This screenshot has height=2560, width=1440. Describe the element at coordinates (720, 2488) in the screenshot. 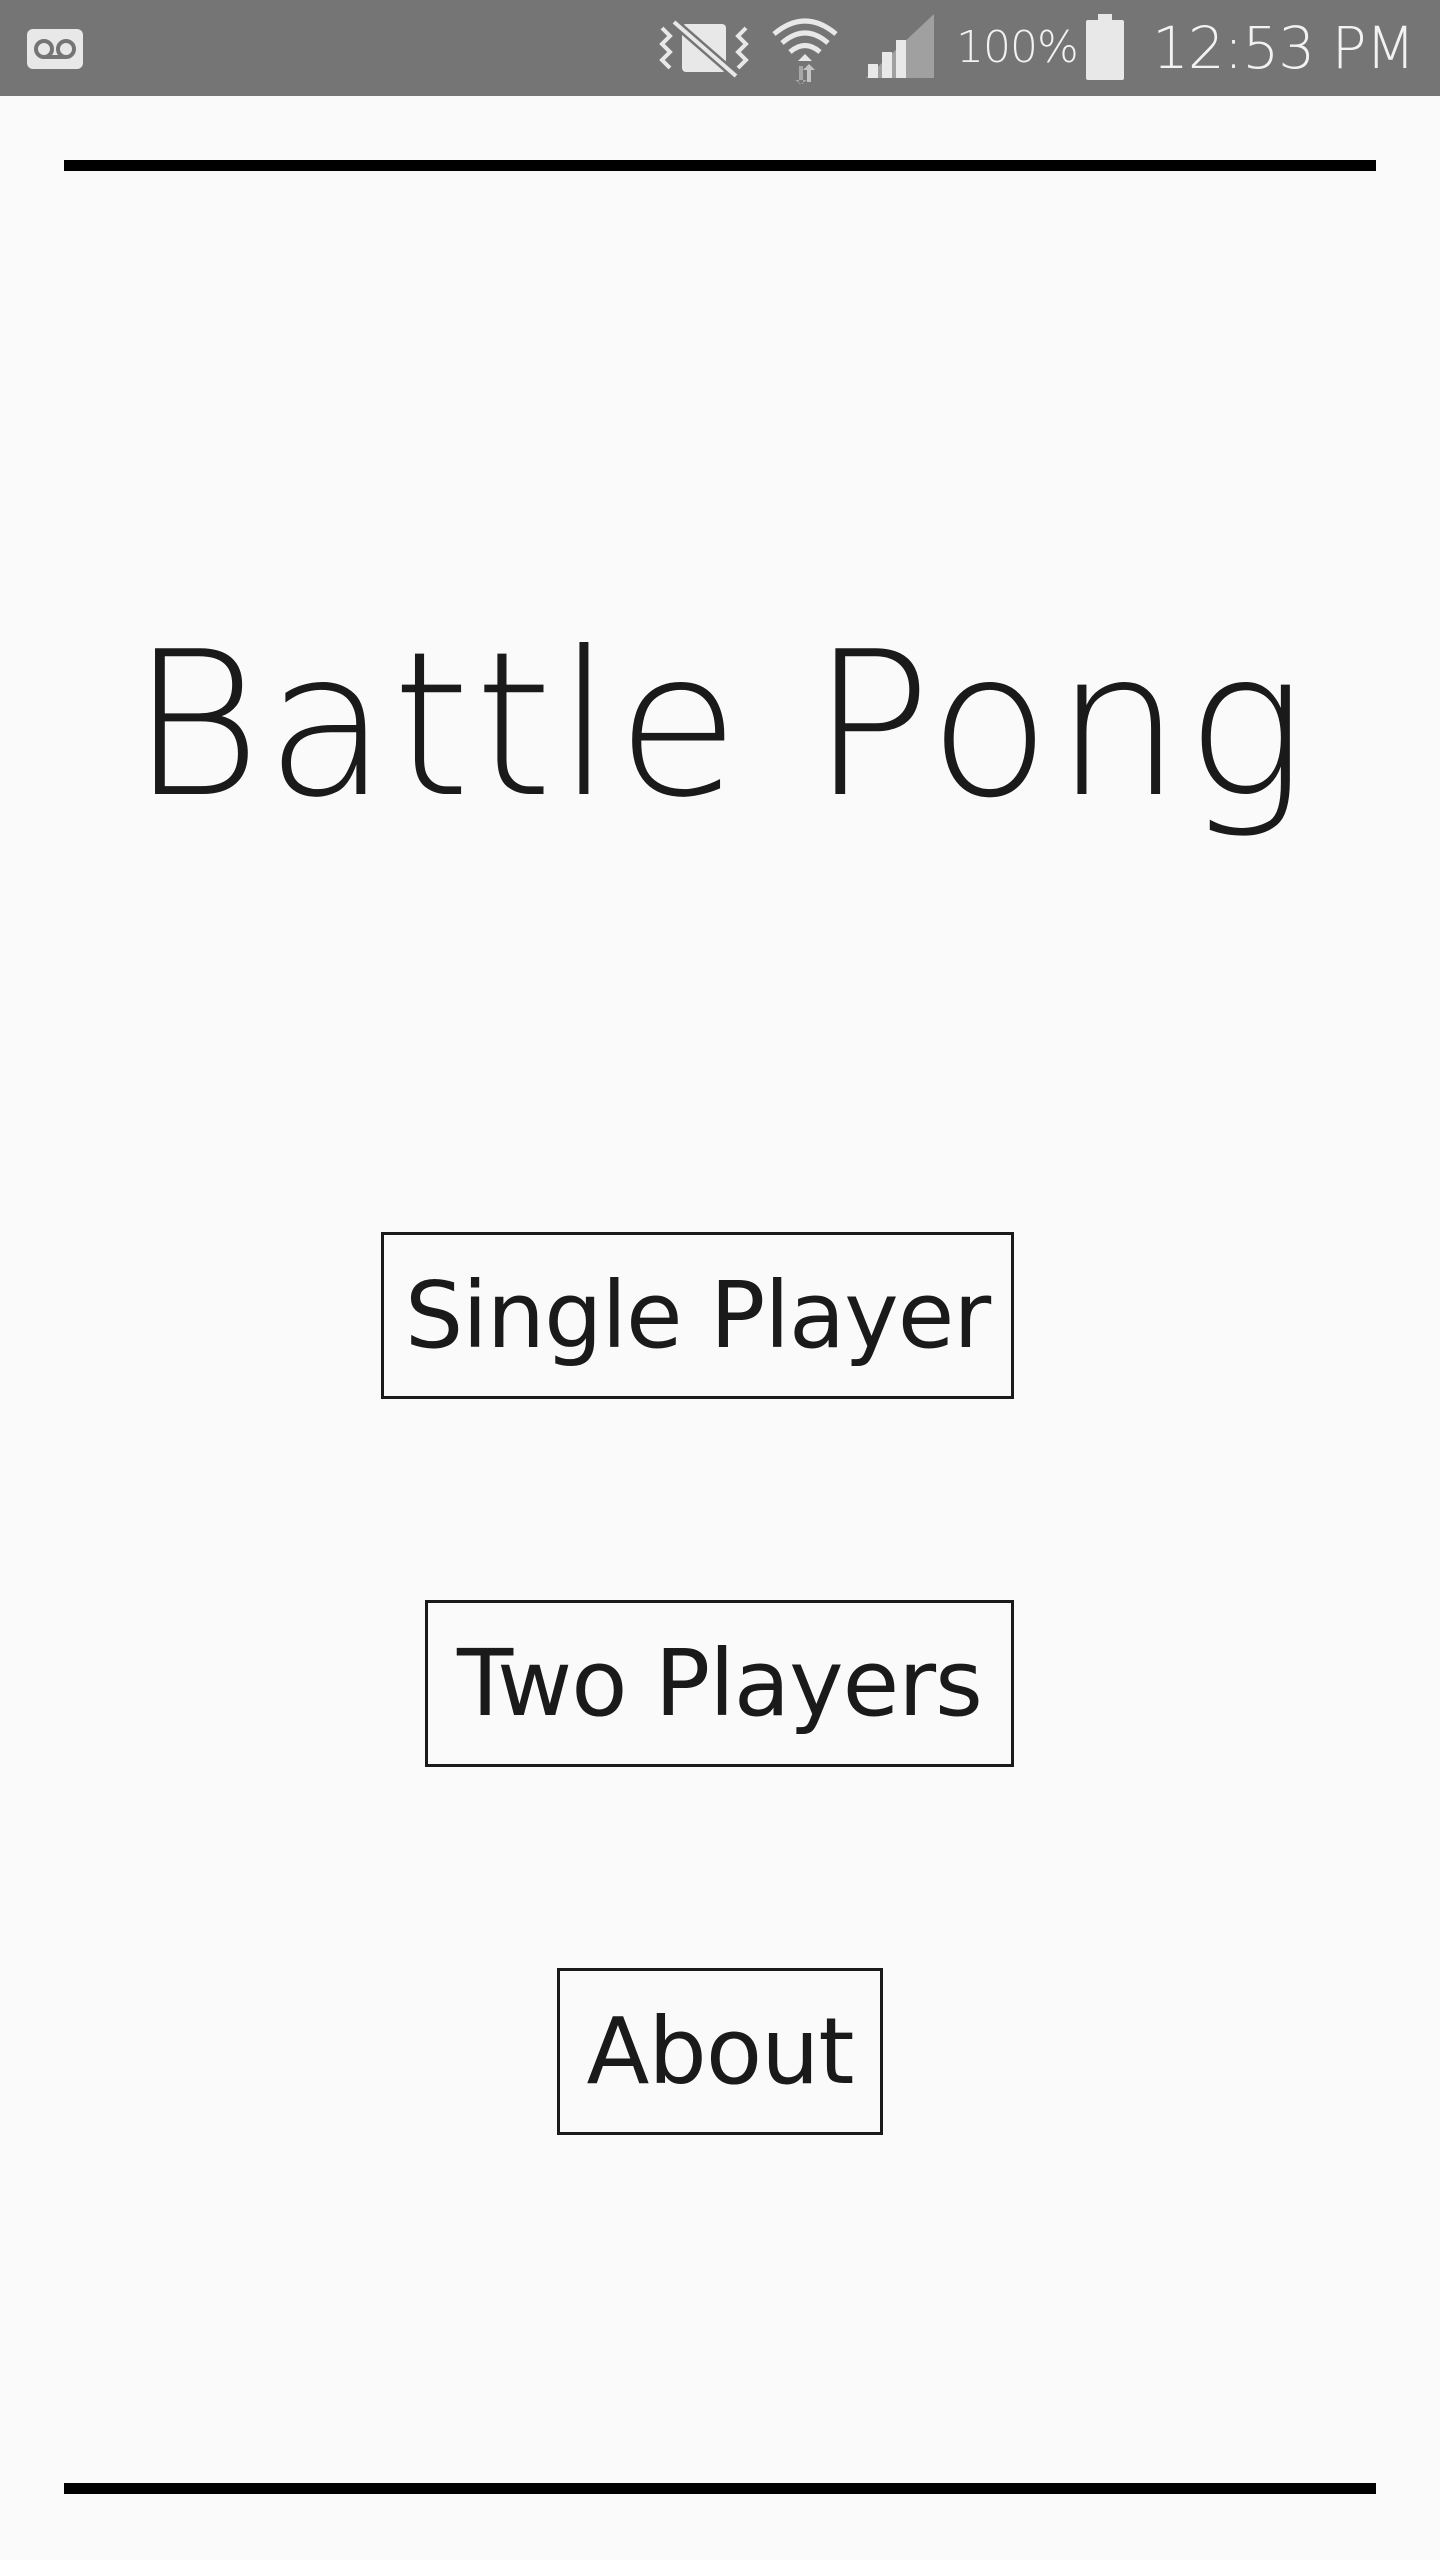

I see `bottom-divider` at that location.